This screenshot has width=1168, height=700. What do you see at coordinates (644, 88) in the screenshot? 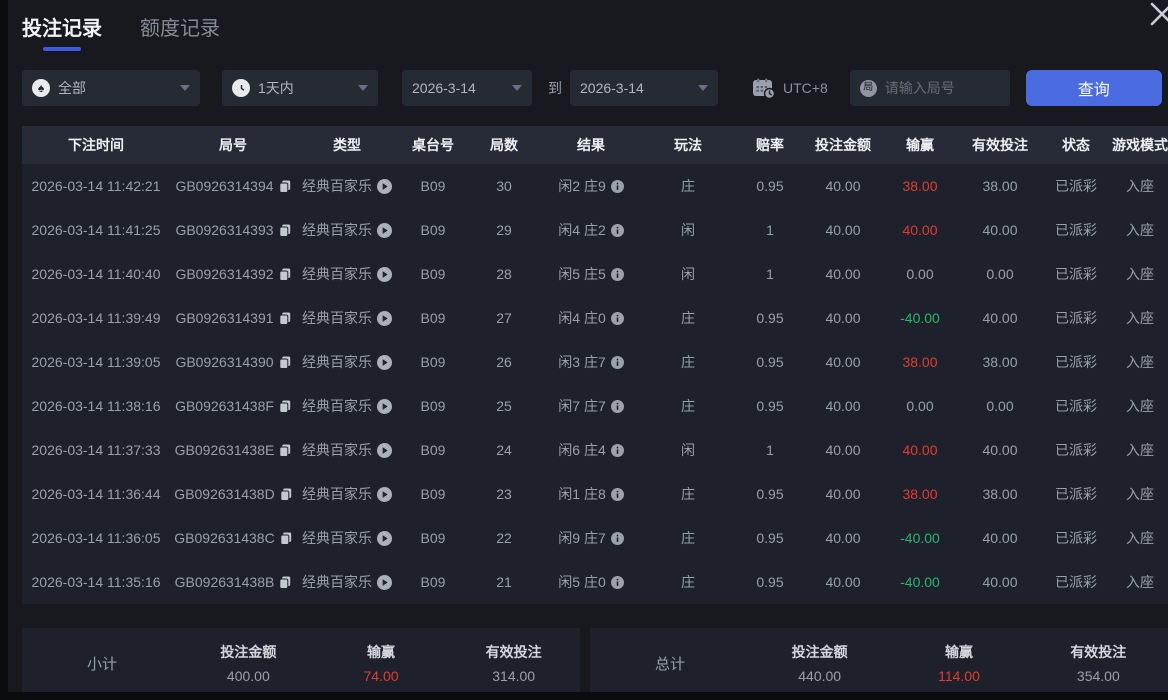
I see `date-to-picker: 2026-3-14` at bounding box center [644, 88].